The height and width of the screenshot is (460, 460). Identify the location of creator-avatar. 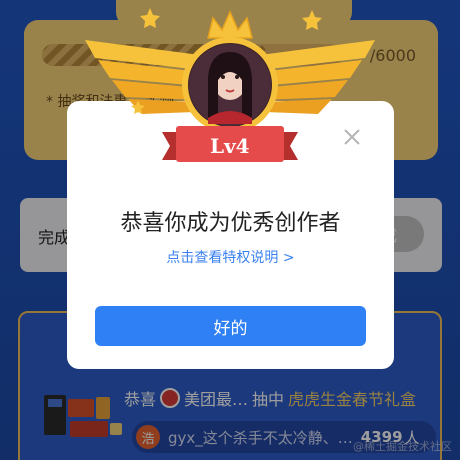
(230, 85).